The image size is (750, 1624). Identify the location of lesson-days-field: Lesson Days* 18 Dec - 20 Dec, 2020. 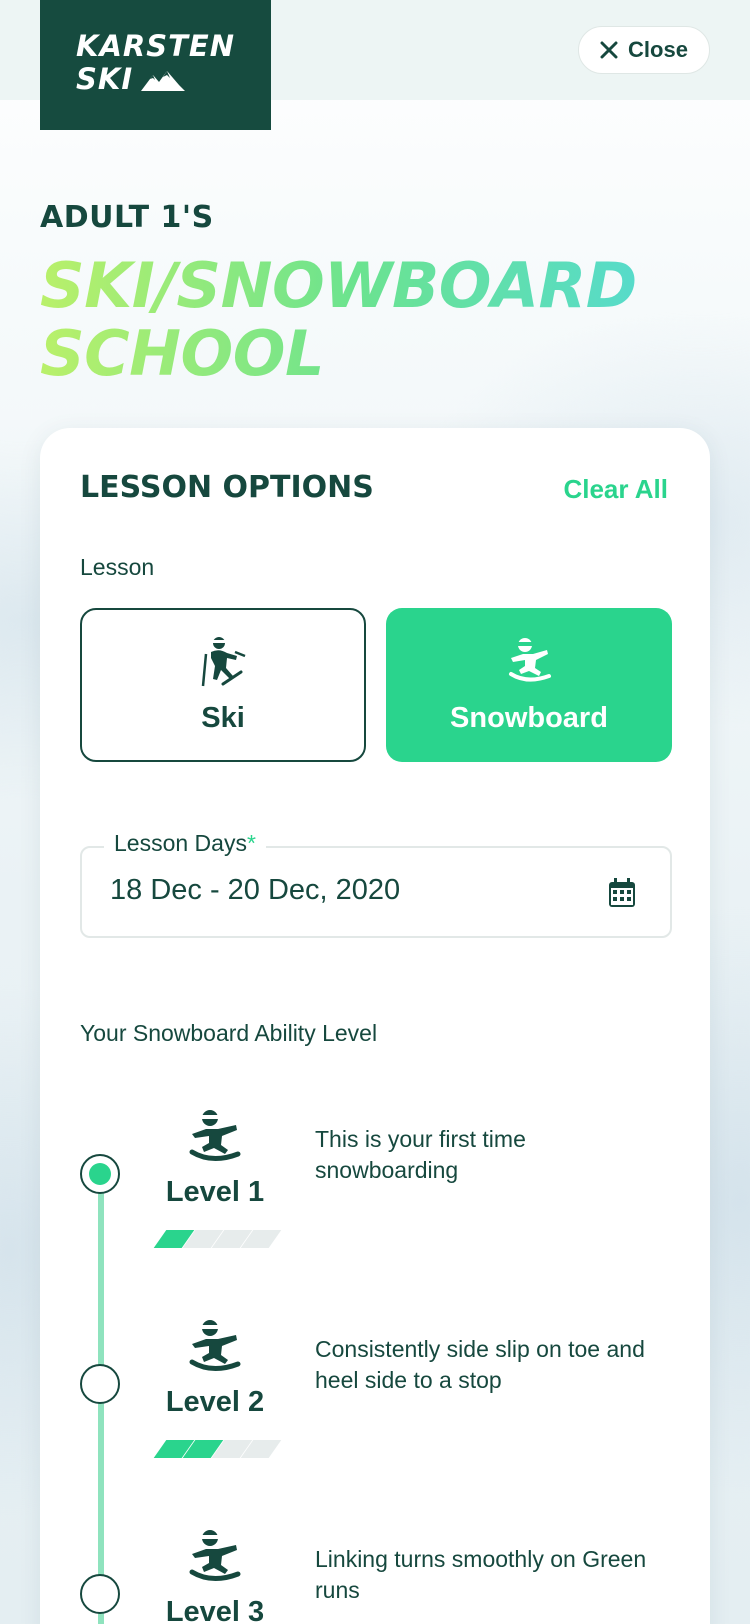
(376, 884).